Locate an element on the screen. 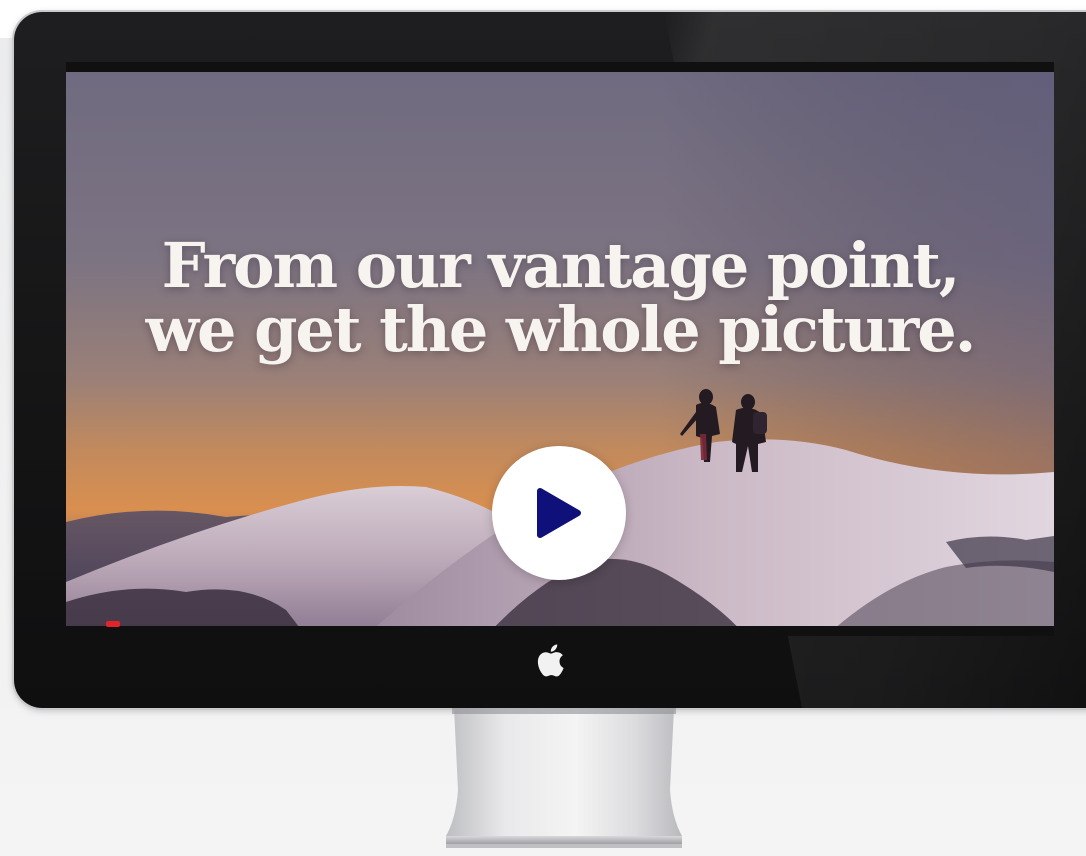 The image size is (1086, 856). headline-line-1: From our vantage point, is located at coordinates (561, 265).